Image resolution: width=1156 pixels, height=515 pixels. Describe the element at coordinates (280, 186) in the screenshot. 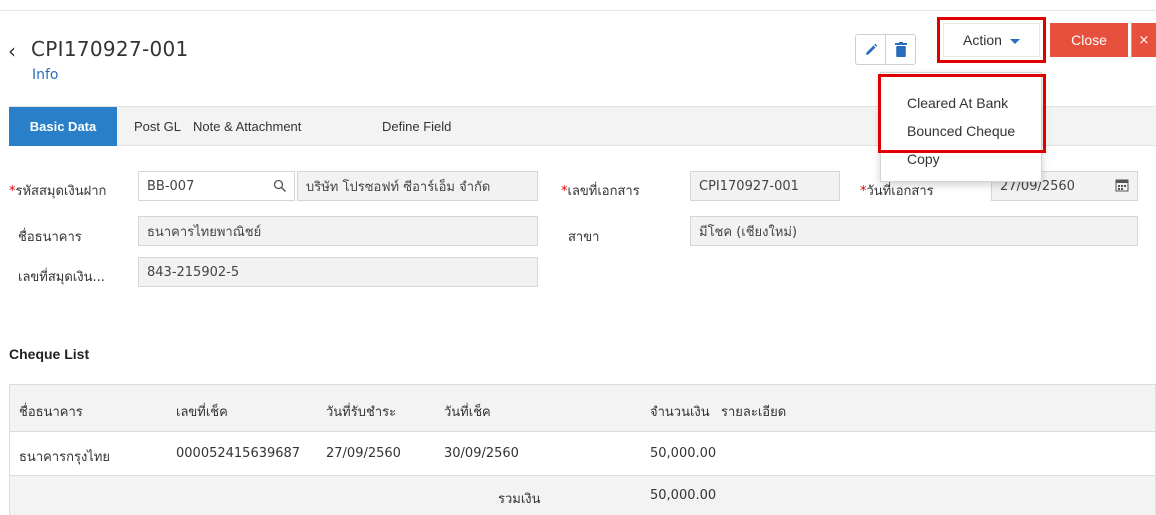

I see `search-icon` at that location.